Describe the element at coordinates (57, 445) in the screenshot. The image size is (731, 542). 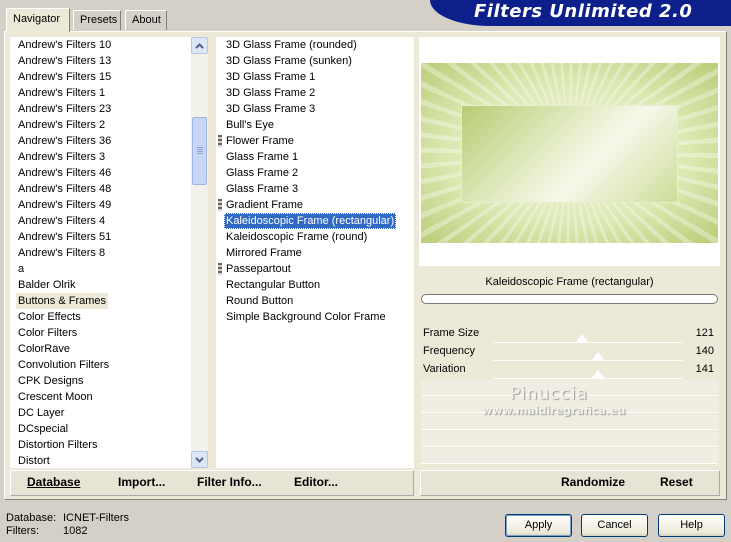
I see `category-item: Distortion Filters` at that location.